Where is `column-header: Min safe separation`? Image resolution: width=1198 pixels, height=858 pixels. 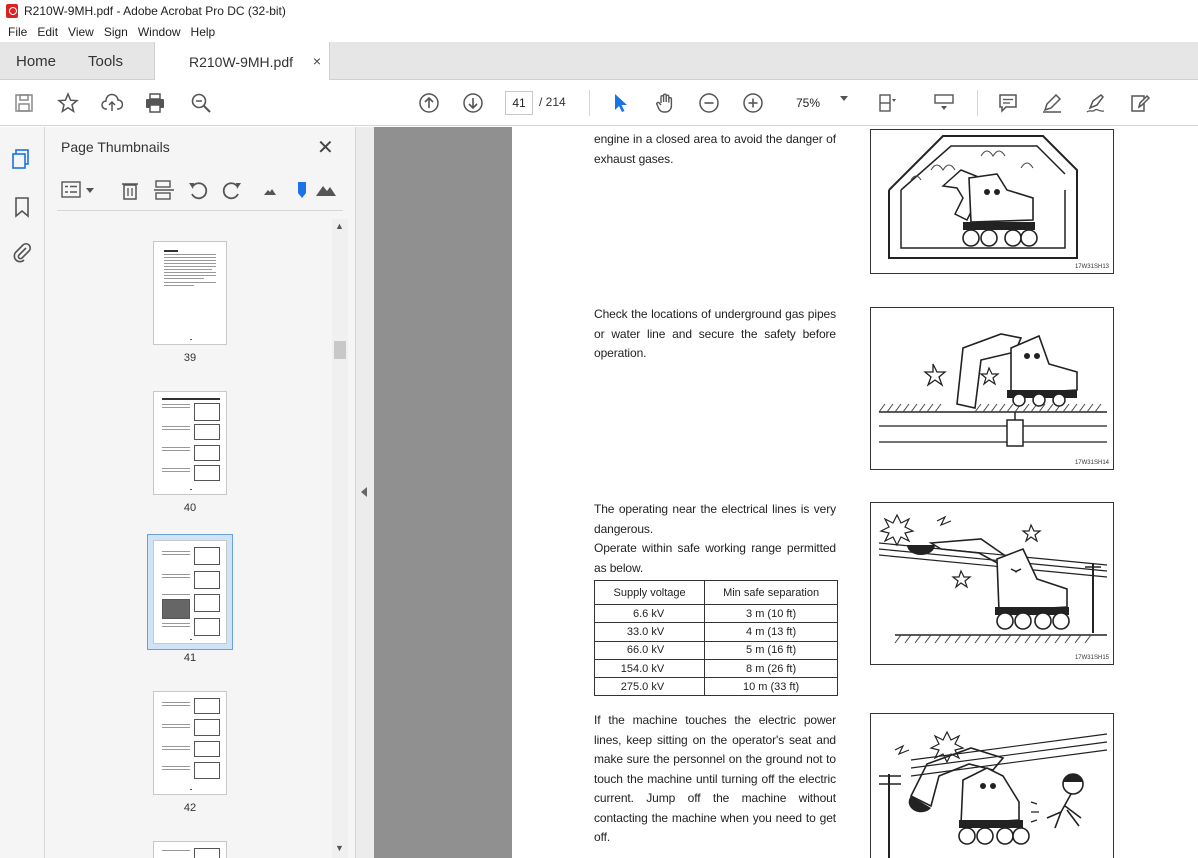
column-header: Min safe separation is located at coordinates (771, 592).